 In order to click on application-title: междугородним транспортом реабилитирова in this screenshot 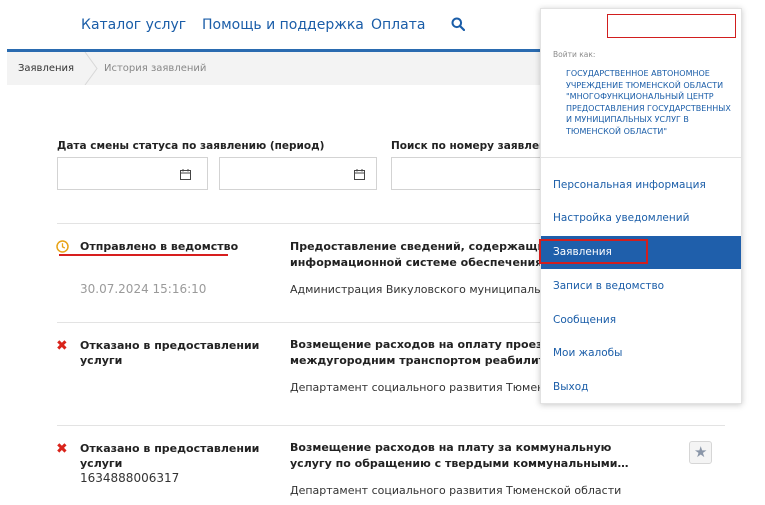, I will do `click(436, 361)`.